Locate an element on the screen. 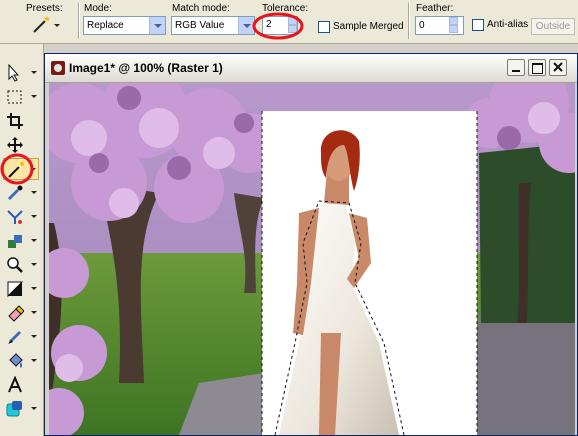 Image resolution: width=578 pixels, height=436 pixels. preset-shape-tool is located at coordinates (21, 409).